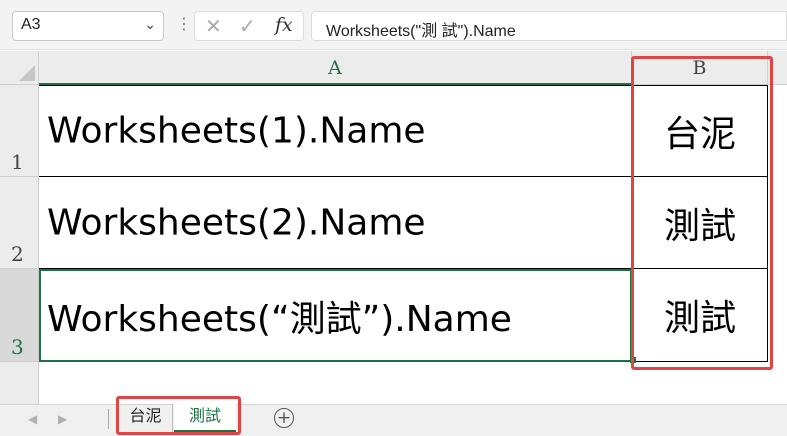 The width and height of the screenshot is (787, 436). What do you see at coordinates (19, 223) in the screenshot?
I see `row-header-2: 2` at bounding box center [19, 223].